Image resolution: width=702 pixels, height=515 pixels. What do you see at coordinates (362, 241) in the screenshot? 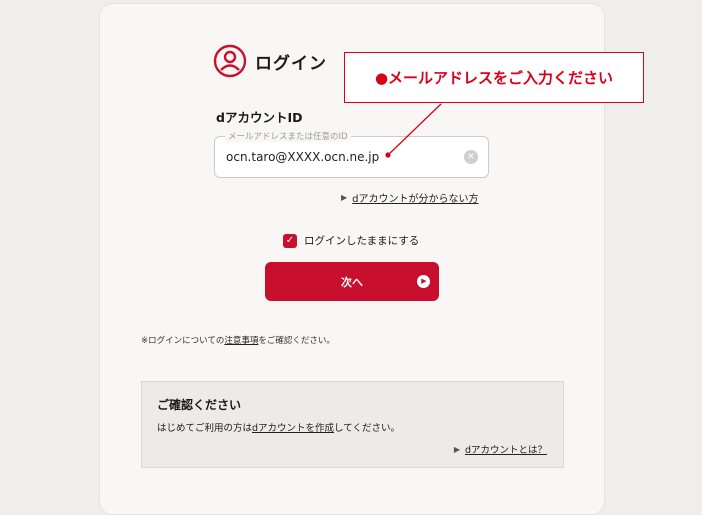
I see `remember-label: ログインしたままにする` at bounding box center [362, 241].